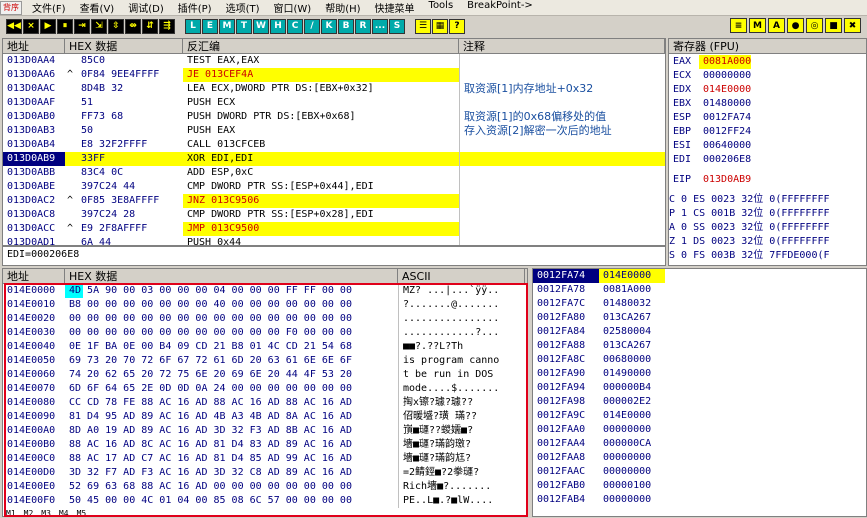 The height and width of the screenshot is (518, 867). What do you see at coordinates (334, 61) in the screenshot?
I see `disasm-row: 013D0AA4 85C0 TEST EAX,EAX` at bounding box center [334, 61].